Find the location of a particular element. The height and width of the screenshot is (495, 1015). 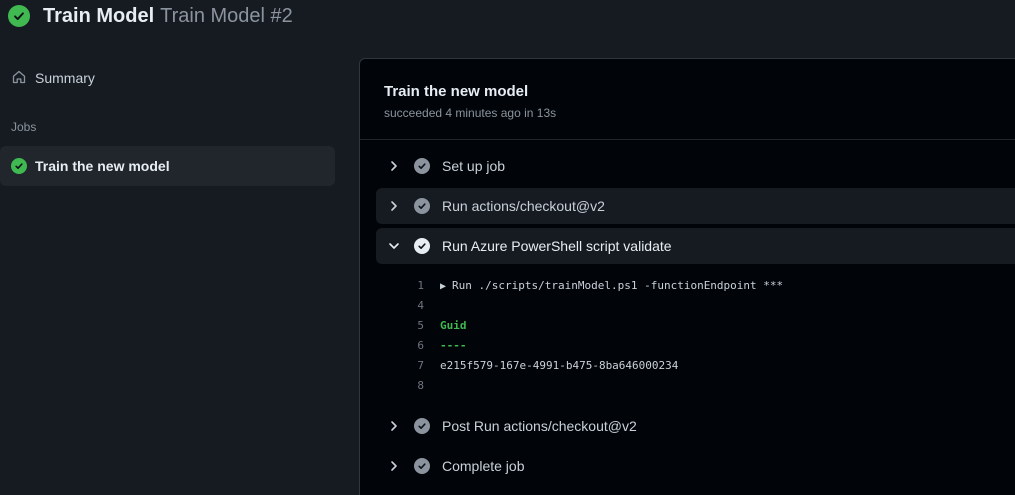

log-line: 6 ---- is located at coordinates (591, 345).